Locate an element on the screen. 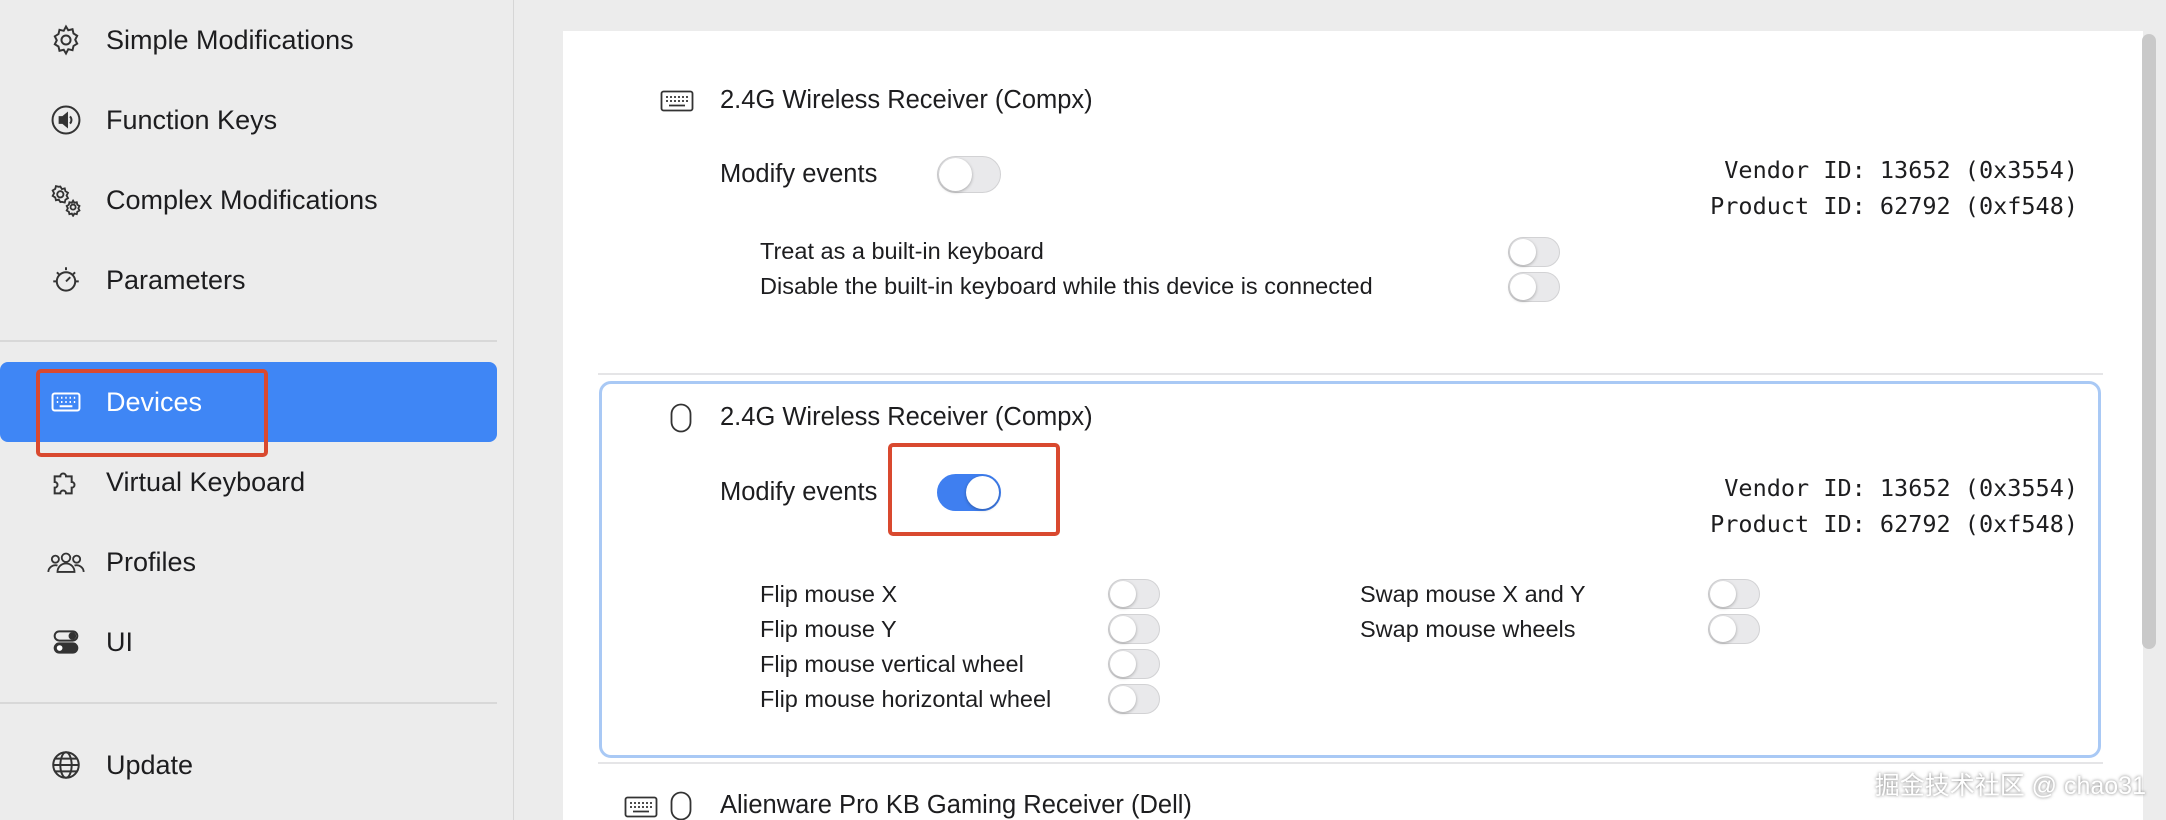 This screenshot has height=820, width=2166. sidebar-item-complex-modifications: Complex Modifications is located at coordinates (248, 200).